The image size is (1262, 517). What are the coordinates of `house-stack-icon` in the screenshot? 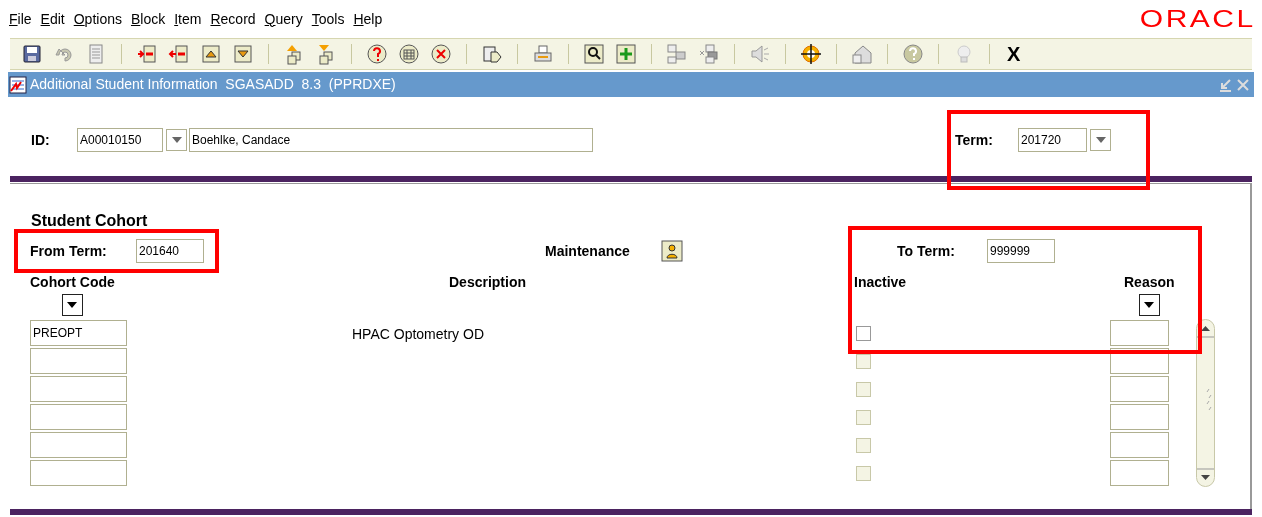 It's located at (862, 54).